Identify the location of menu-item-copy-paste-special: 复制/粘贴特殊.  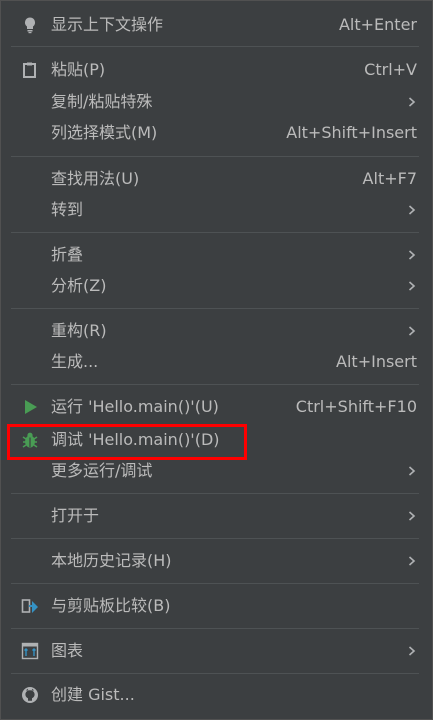
(216, 102).